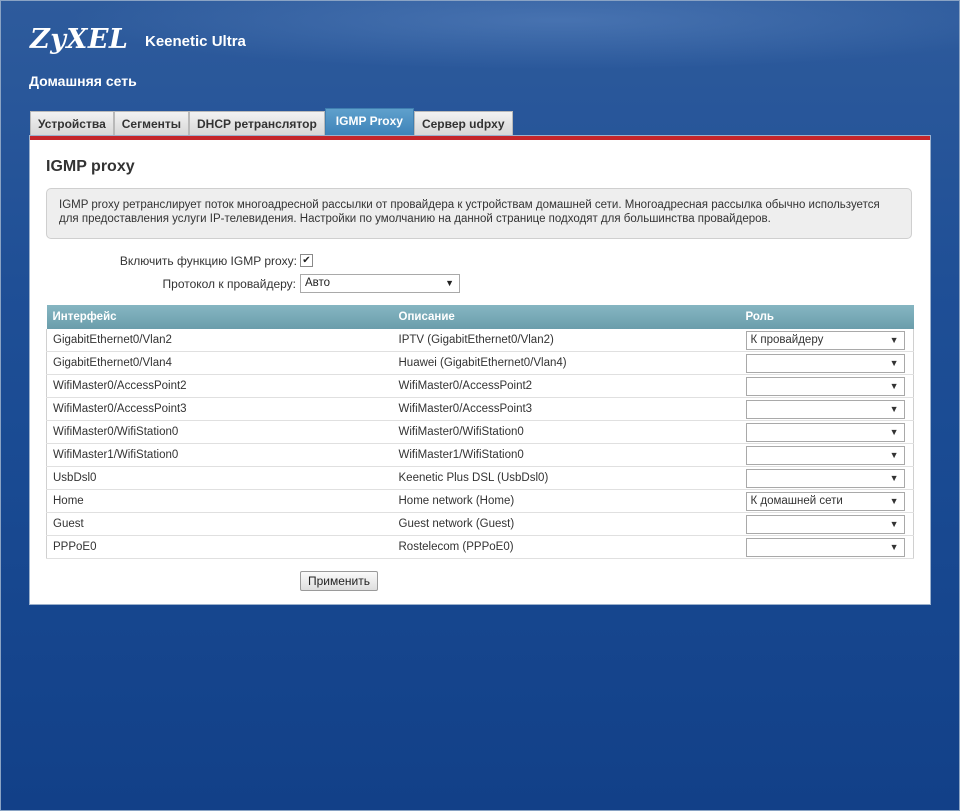  Describe the element at coordinates (566, 340) in the screenshot. I see `description-cell: IPTV (GigabitEthernet0/Vlan2)` at that location.